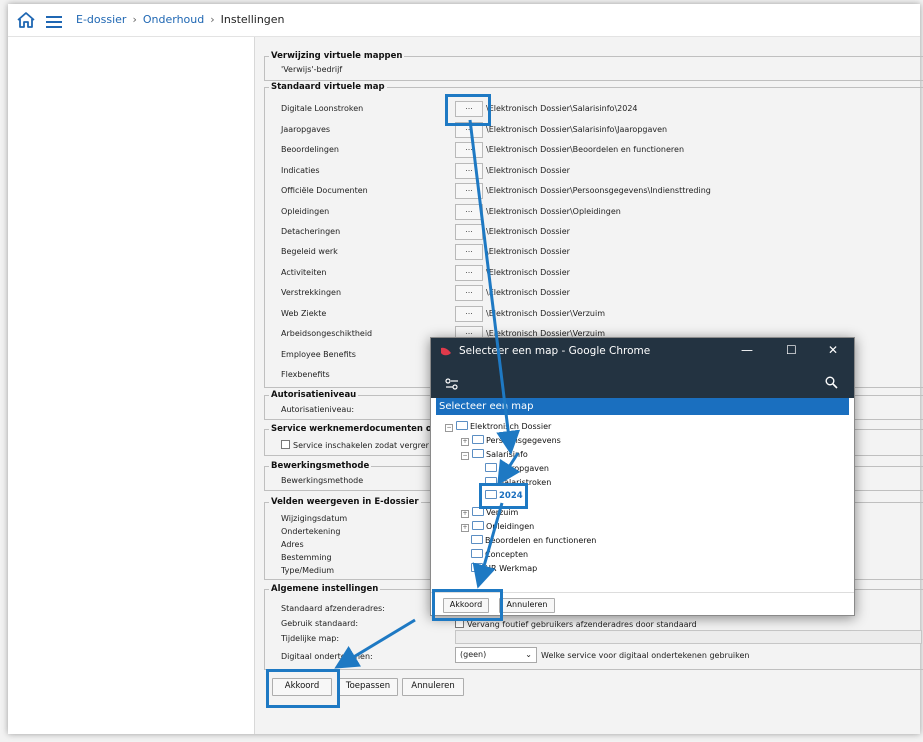  Describe the element at coordinates (688, 637) in the screenshot. I see `temp-map-input` at that location.